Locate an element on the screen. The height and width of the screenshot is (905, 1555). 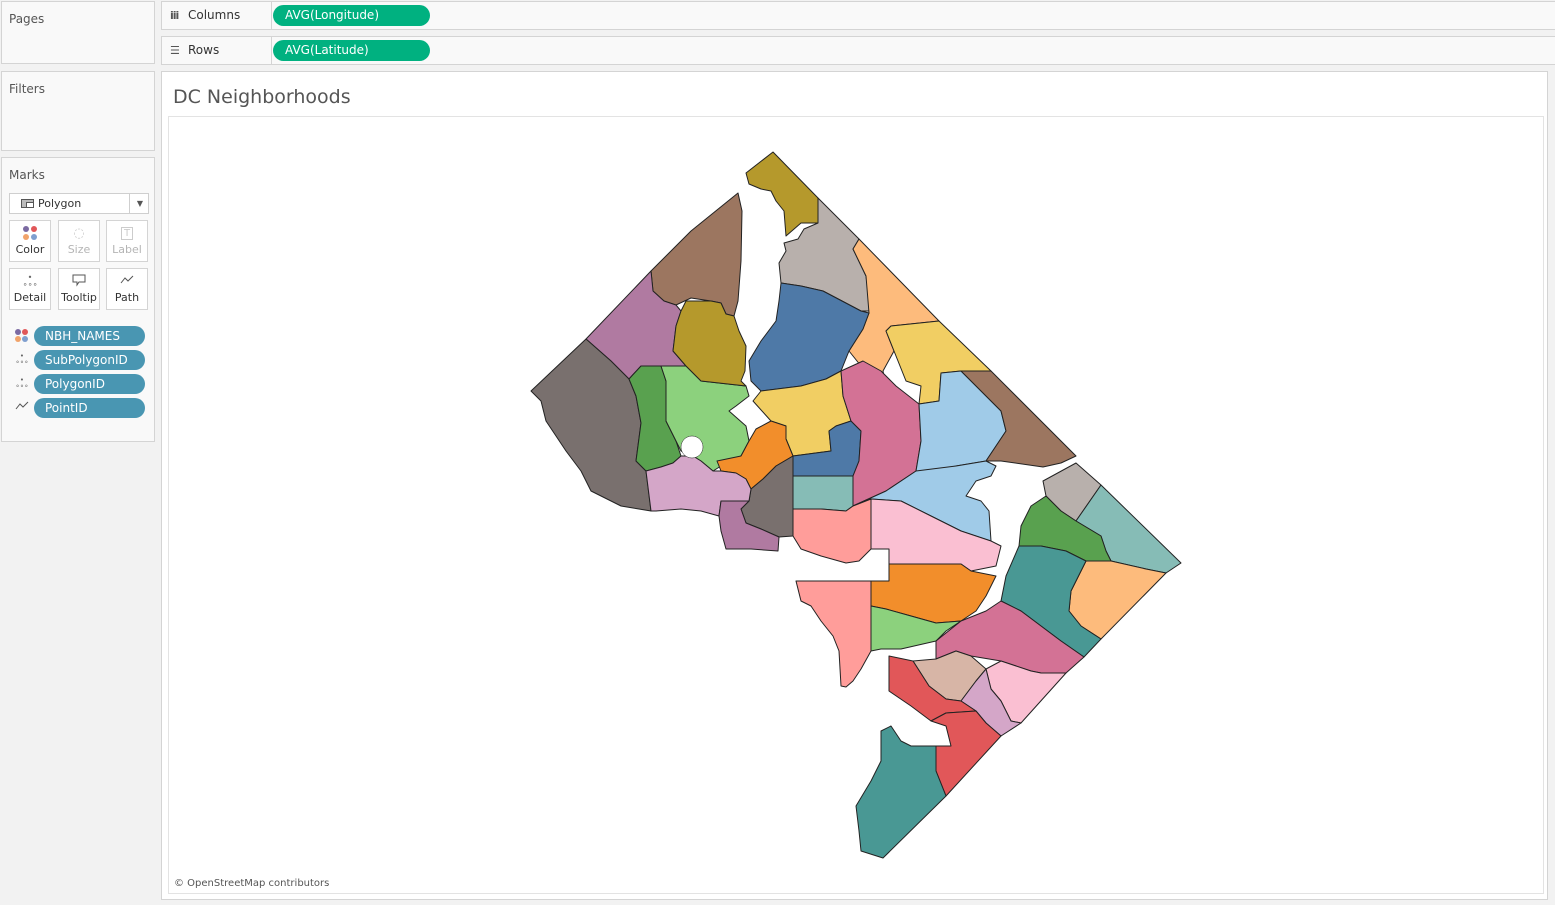
filters-card: Filters is located at coordinates (78, 111).